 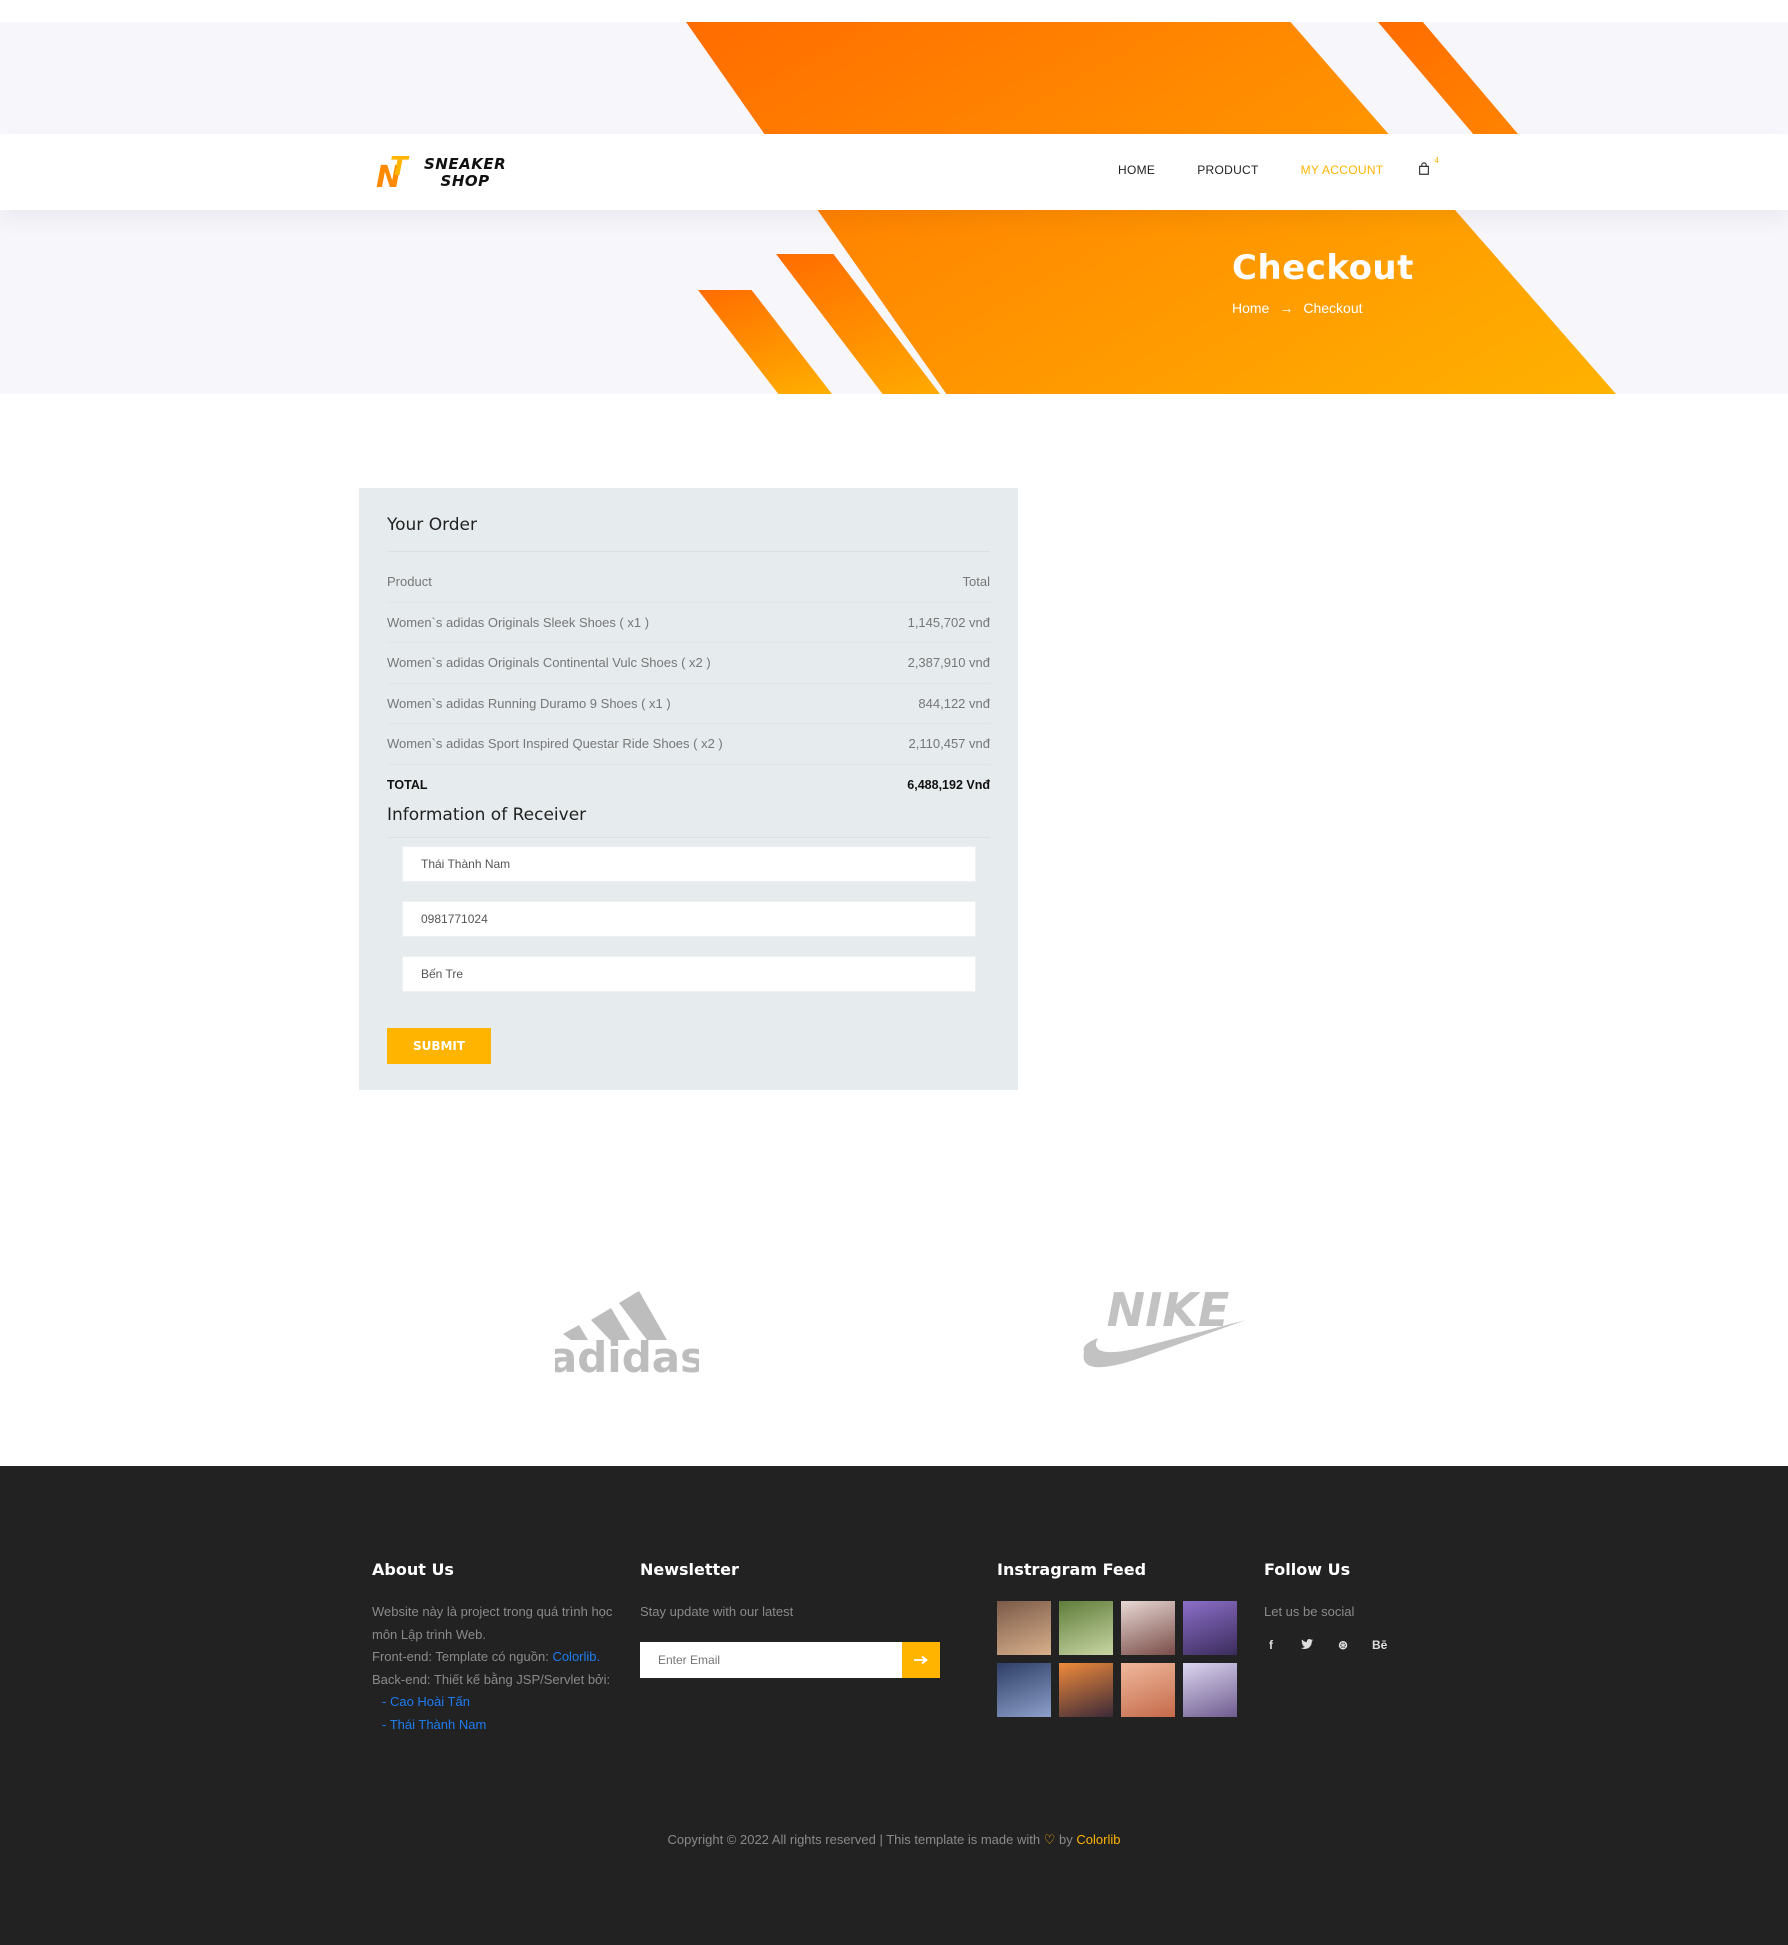 I want to click on main-nav: HOME PRODUCT MY ACCOUNT 4, so click(x=1278, y=167).